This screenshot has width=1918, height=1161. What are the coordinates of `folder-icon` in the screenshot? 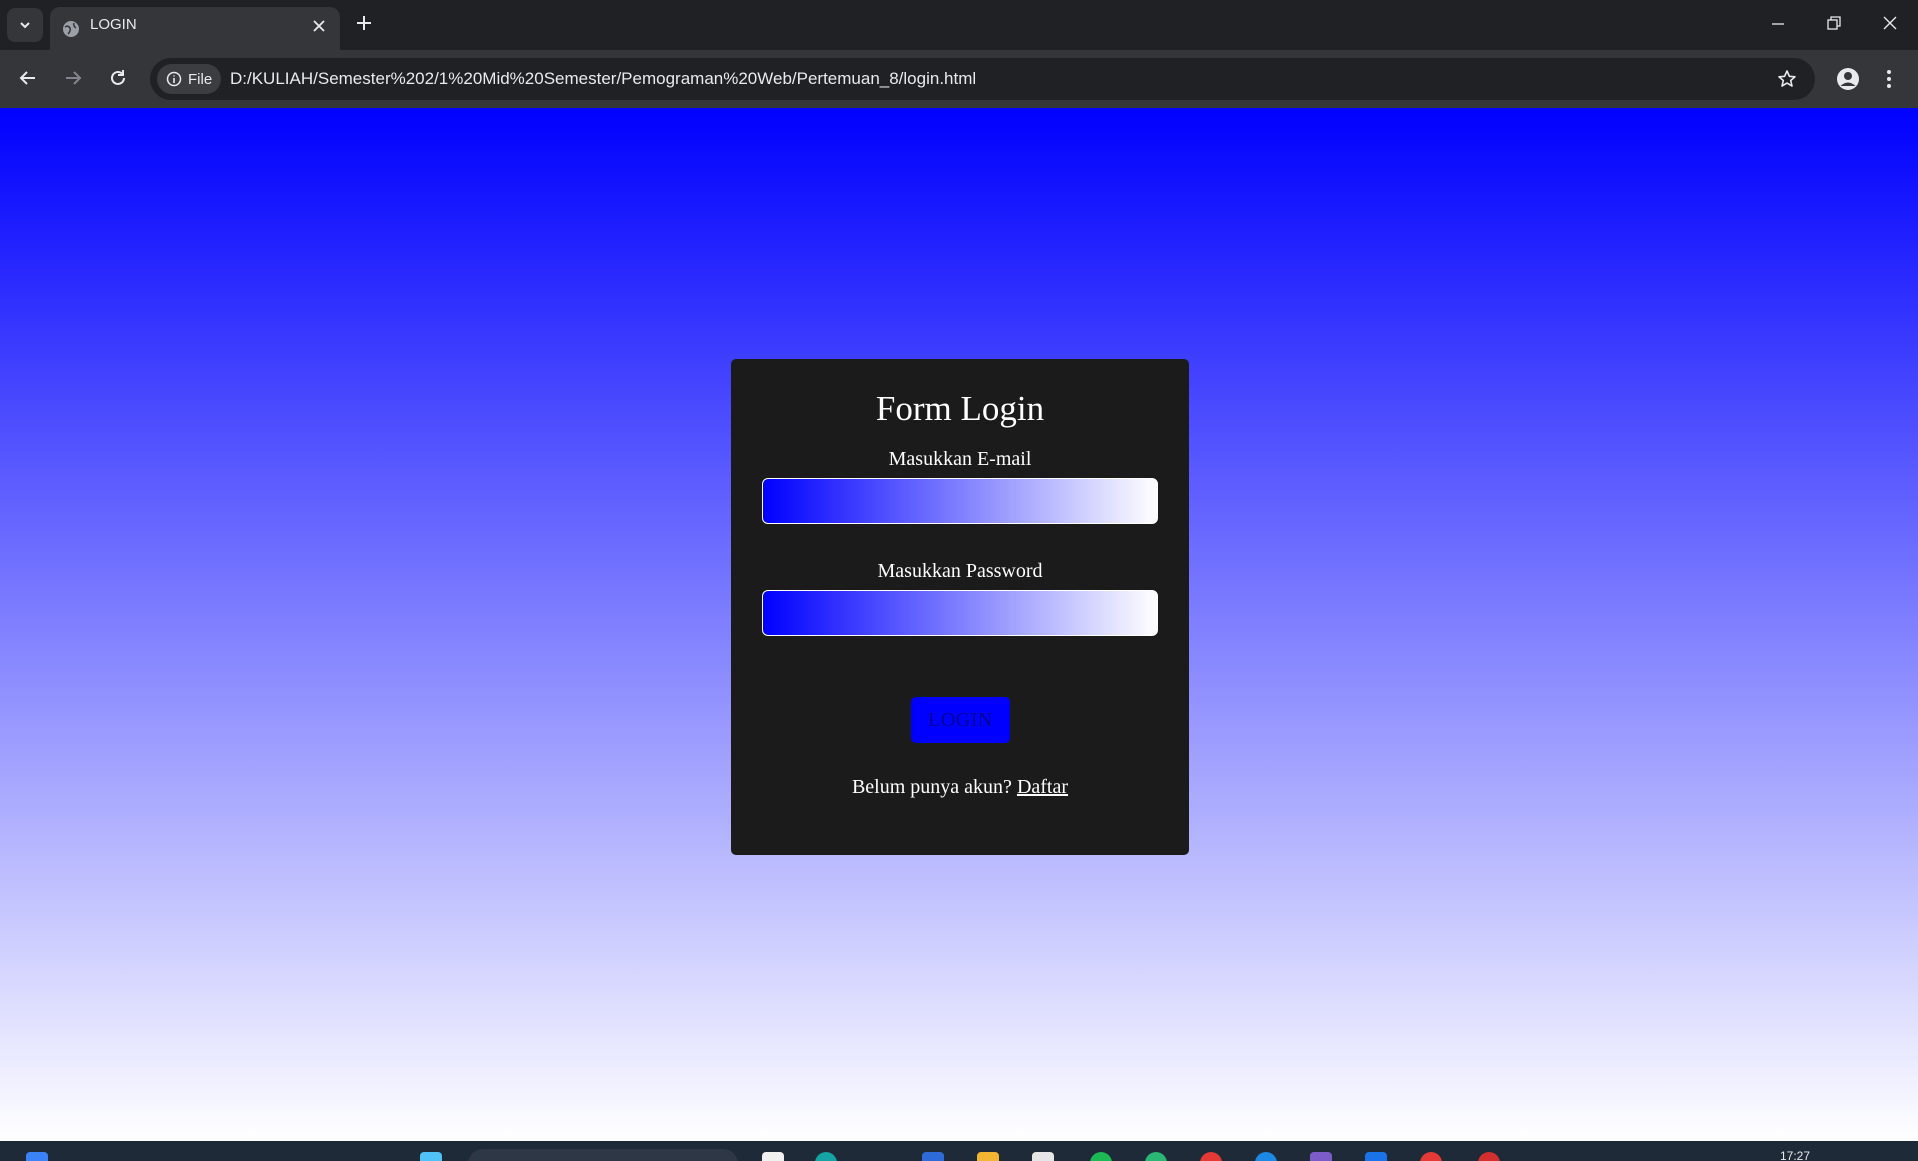 It's located at (988, 1156).